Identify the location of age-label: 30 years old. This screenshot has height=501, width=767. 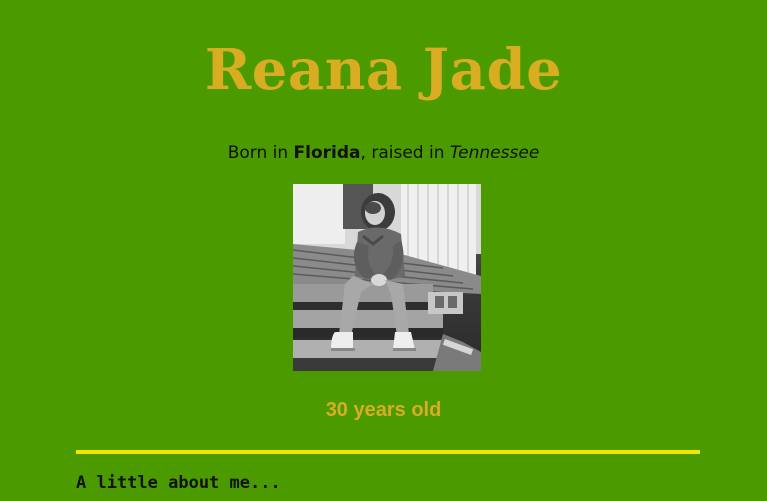
(383, 410).